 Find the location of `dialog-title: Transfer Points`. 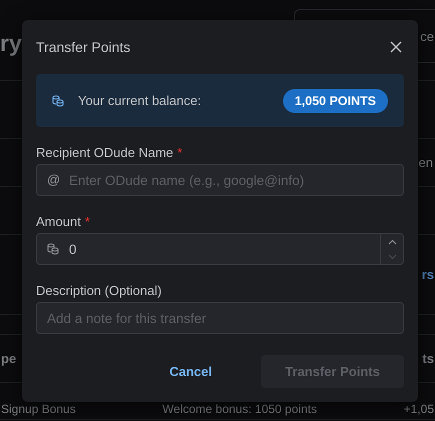

dialog-title: Transfer Points is located at coordinates (83, 47).